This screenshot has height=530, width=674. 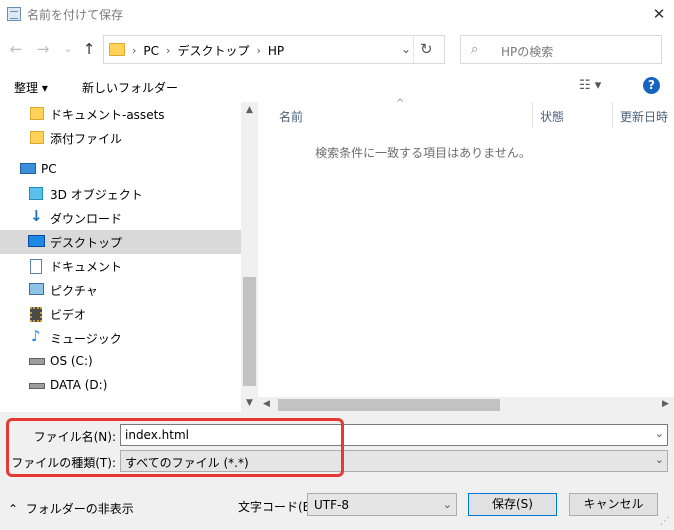 What do you see at coordinates (16, 49) in the screenshot?
I see `back-button: ←` at bounding box center [16, 49].